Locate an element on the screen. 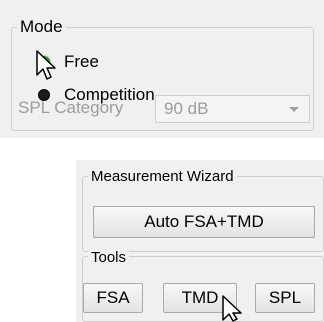  fsa-button: FSA is located at coordinates (113, 298).